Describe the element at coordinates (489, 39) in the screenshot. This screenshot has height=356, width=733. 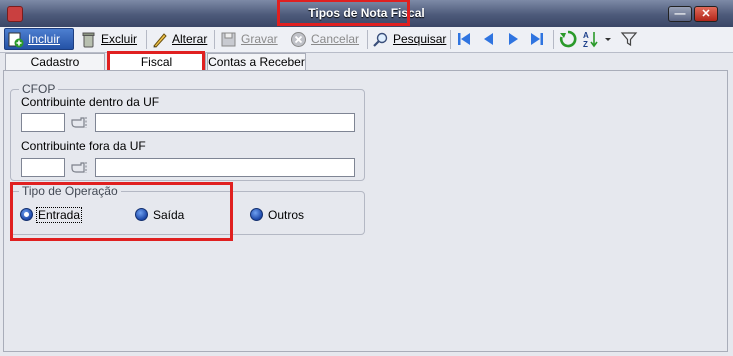
I see `previous-record-icon` at that location.